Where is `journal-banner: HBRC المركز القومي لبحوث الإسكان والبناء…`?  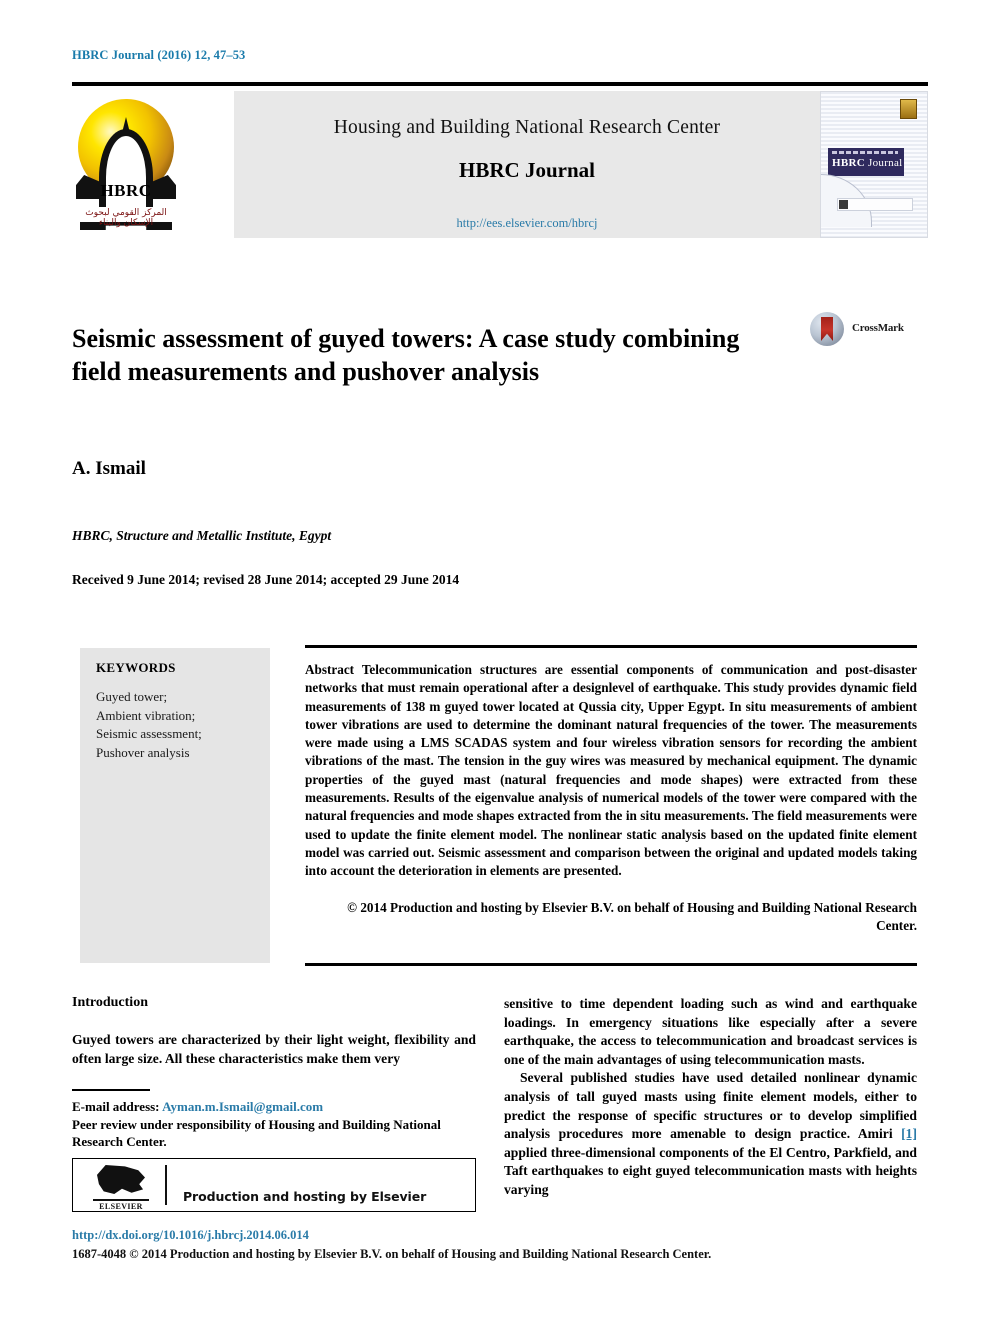 journal-banner: HBRC المركز القومي لبحوث الإسكان والبناء… is located at coordinates (500, 160).